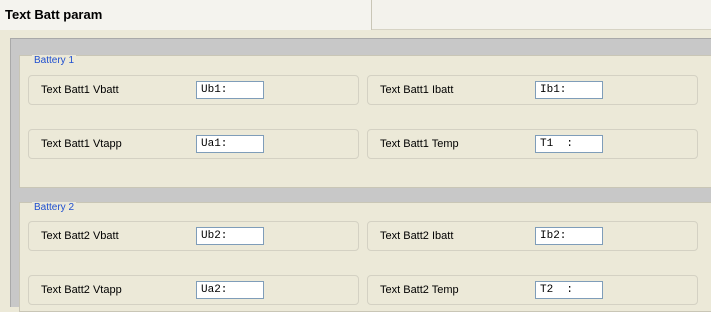 This screenshot has width=711, height=312. I want to click on batt1-vtapp-group: Text Batt1 Vtapp Ua1:, so click(193, 144).